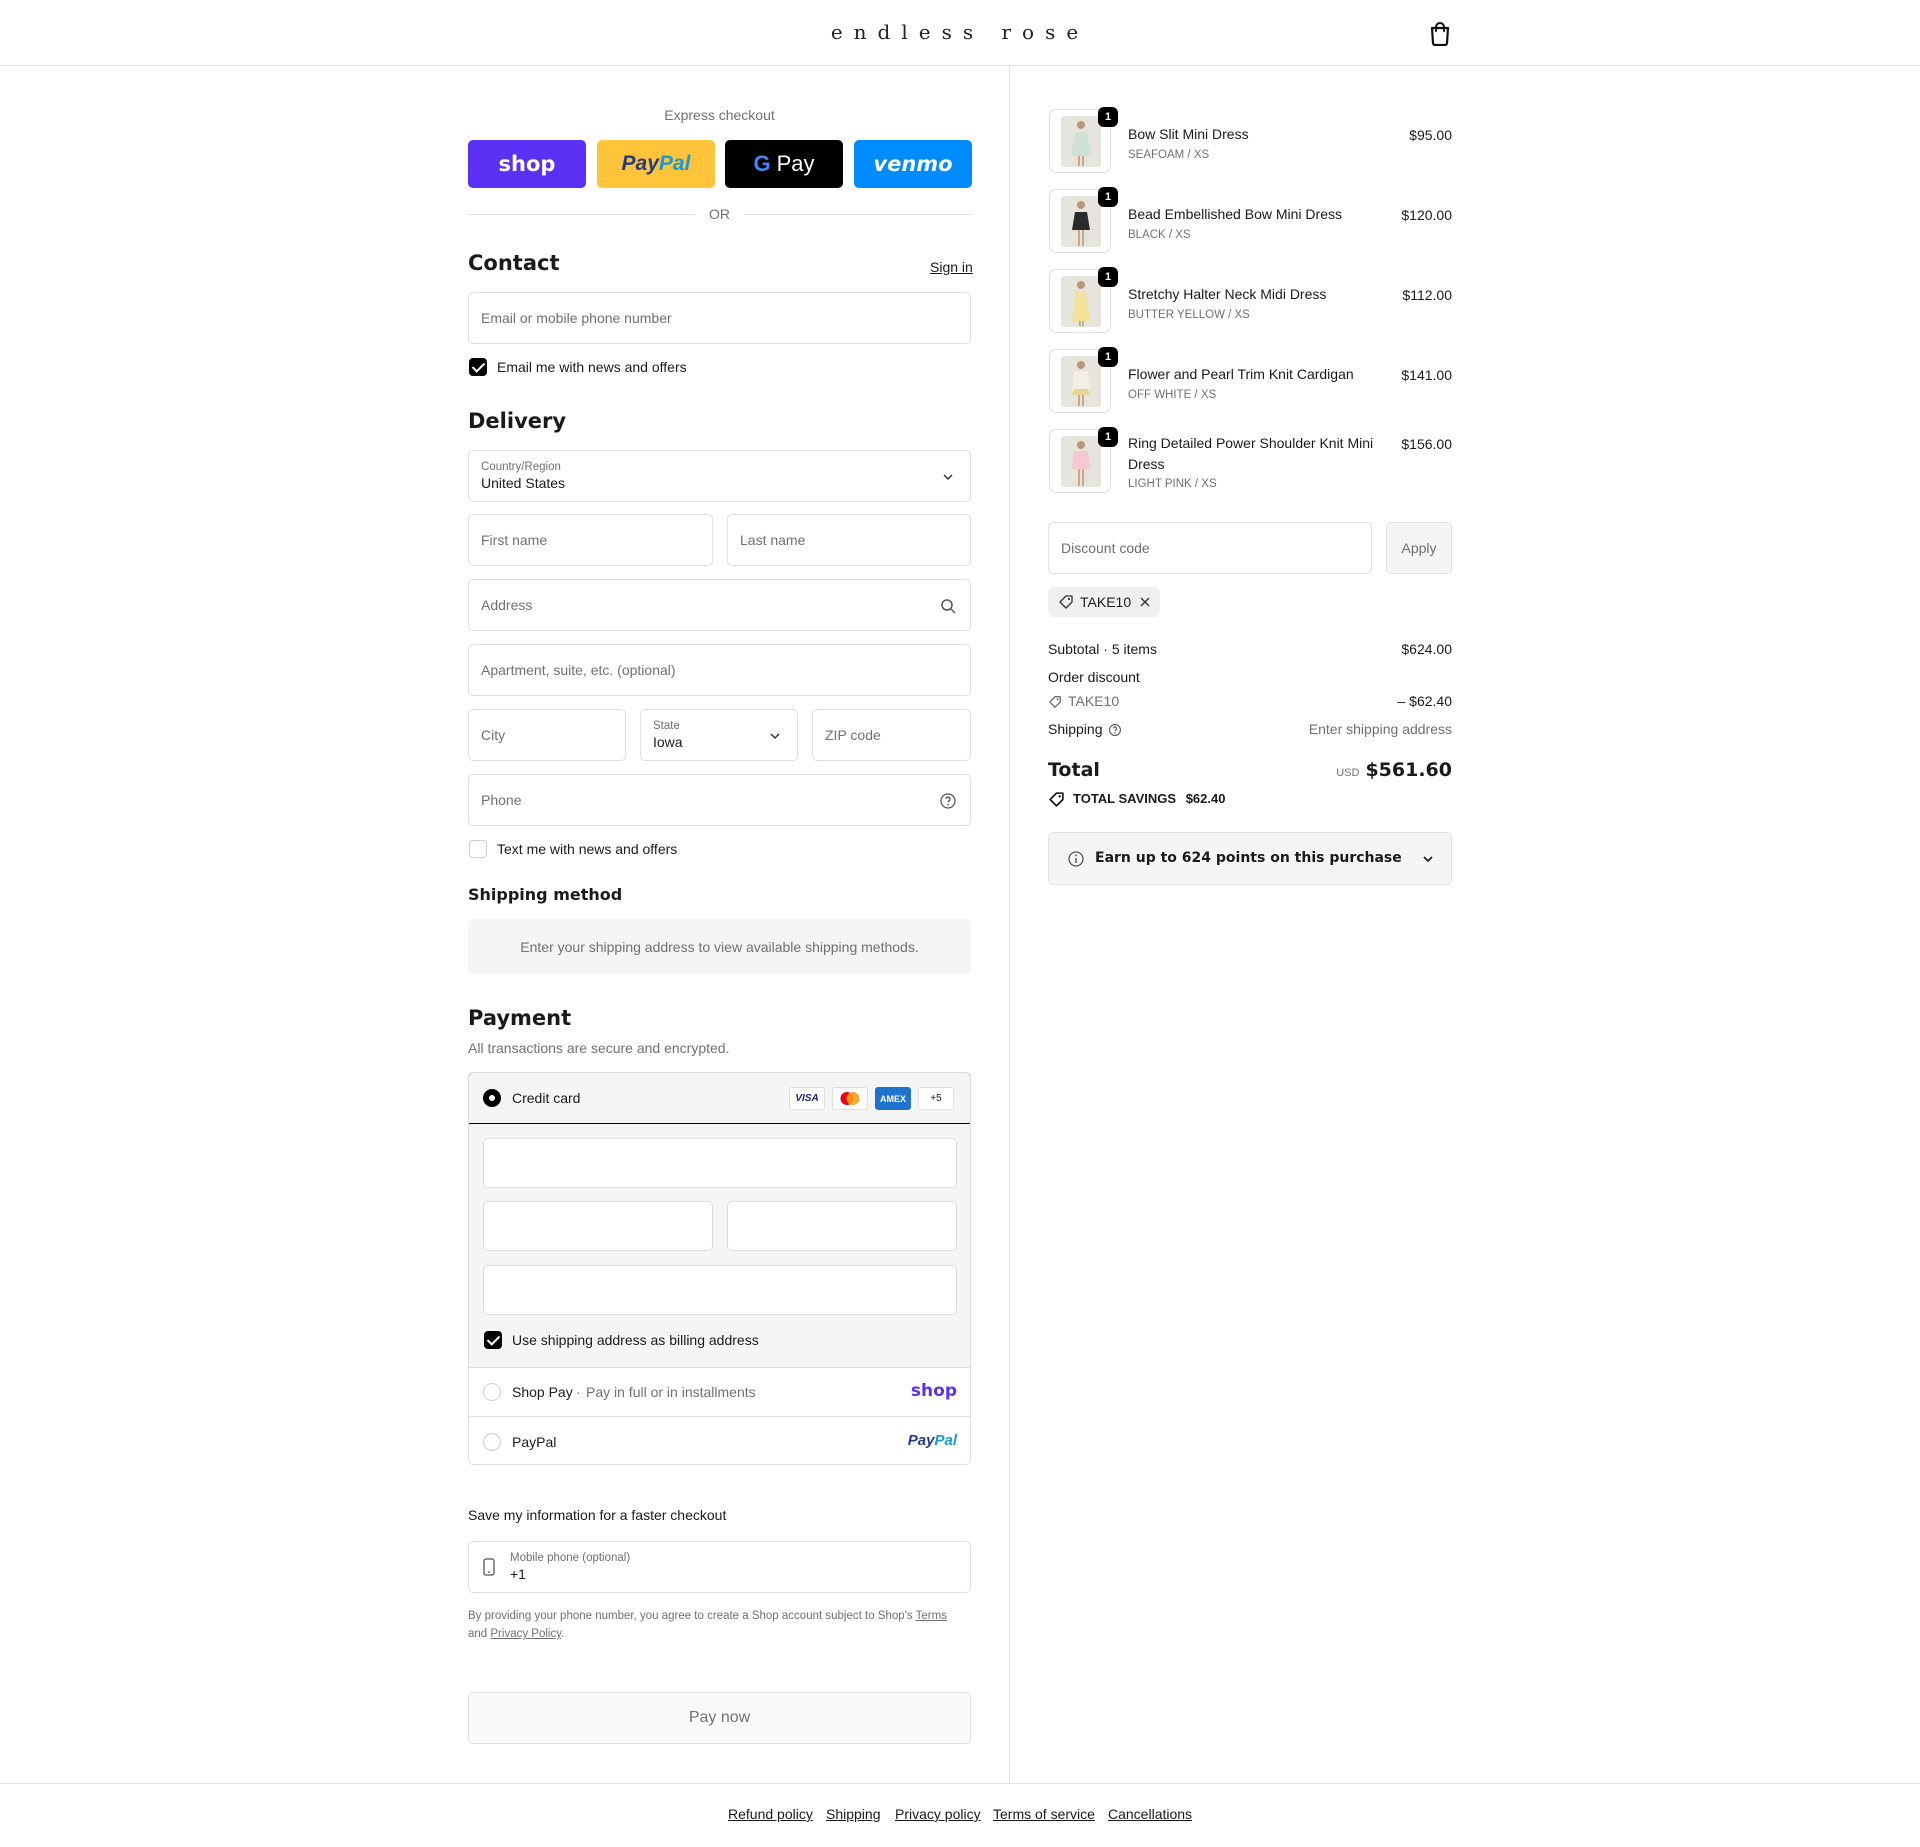  What do you see at coordinates (933, 1391) in the screenshot?
I see `shop-pay-logo: shop` at bounding box center [933, 1391].